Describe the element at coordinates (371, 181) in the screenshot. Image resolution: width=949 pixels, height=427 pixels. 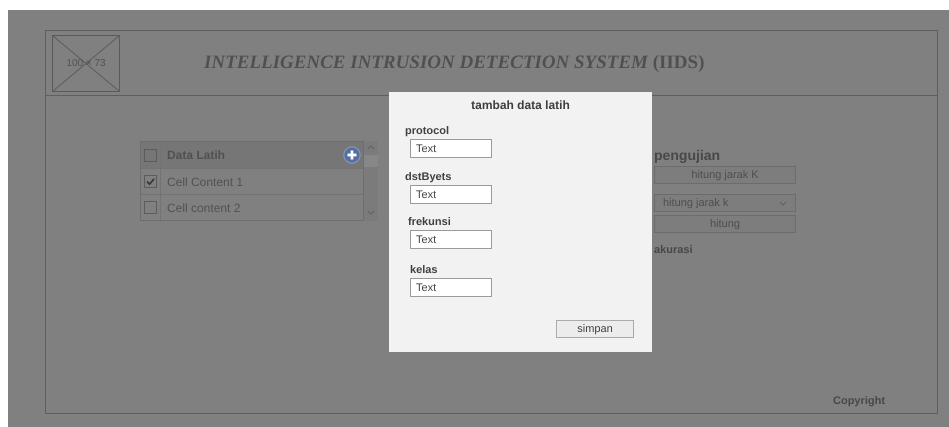
I see `scrollbar` at that location.